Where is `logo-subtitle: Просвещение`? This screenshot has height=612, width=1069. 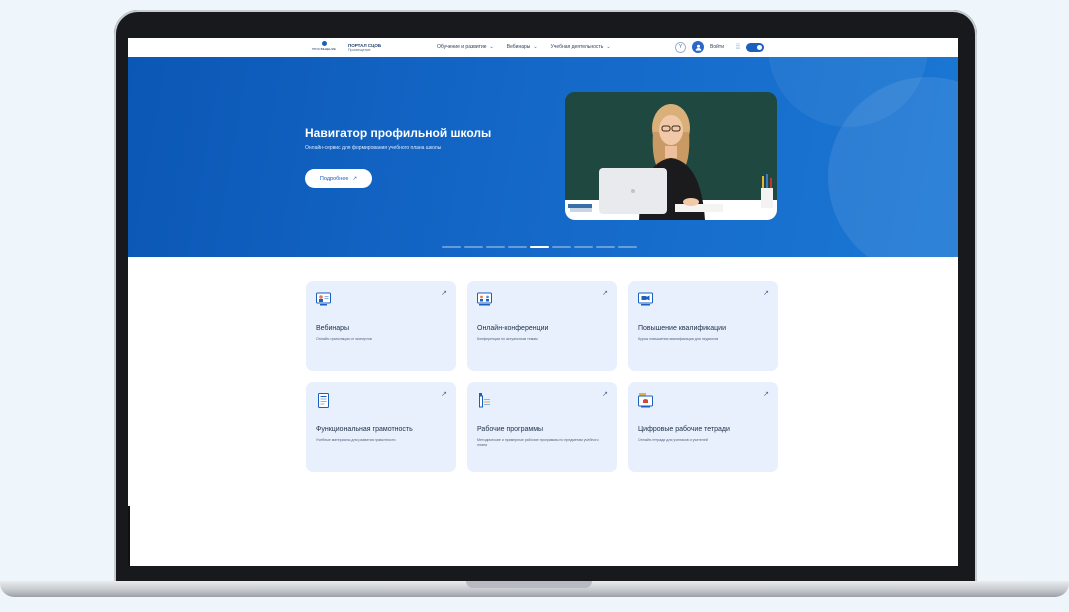 logo-subtitle: Просвещение is located at coordinates (359, 49).